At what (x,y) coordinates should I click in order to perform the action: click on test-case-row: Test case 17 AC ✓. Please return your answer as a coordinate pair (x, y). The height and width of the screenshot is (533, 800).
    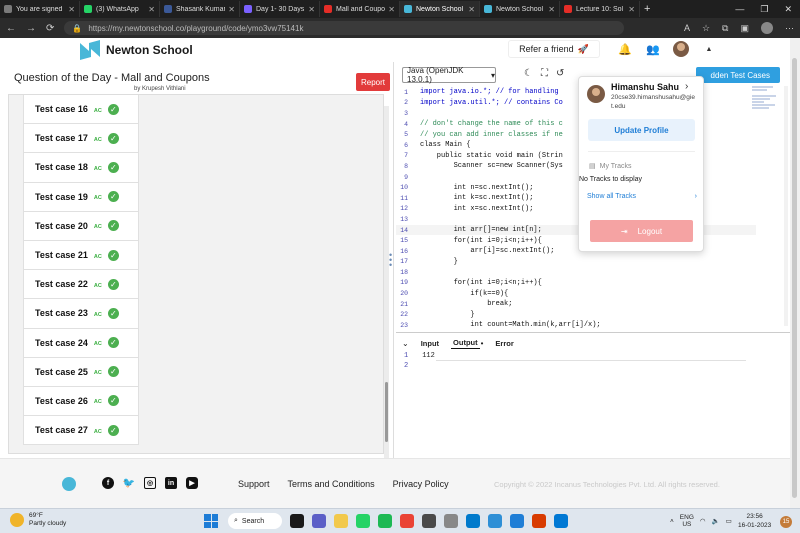
    Looking at the image, I should click on (81, 139).